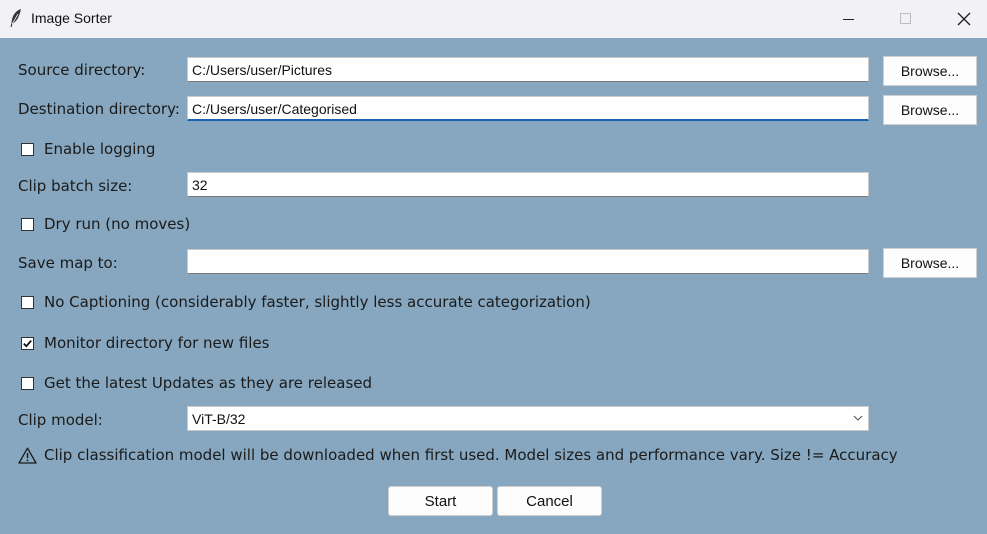 The height and width of the screenshot is (534, 987). I want to click on close-button, so click(964, 19).